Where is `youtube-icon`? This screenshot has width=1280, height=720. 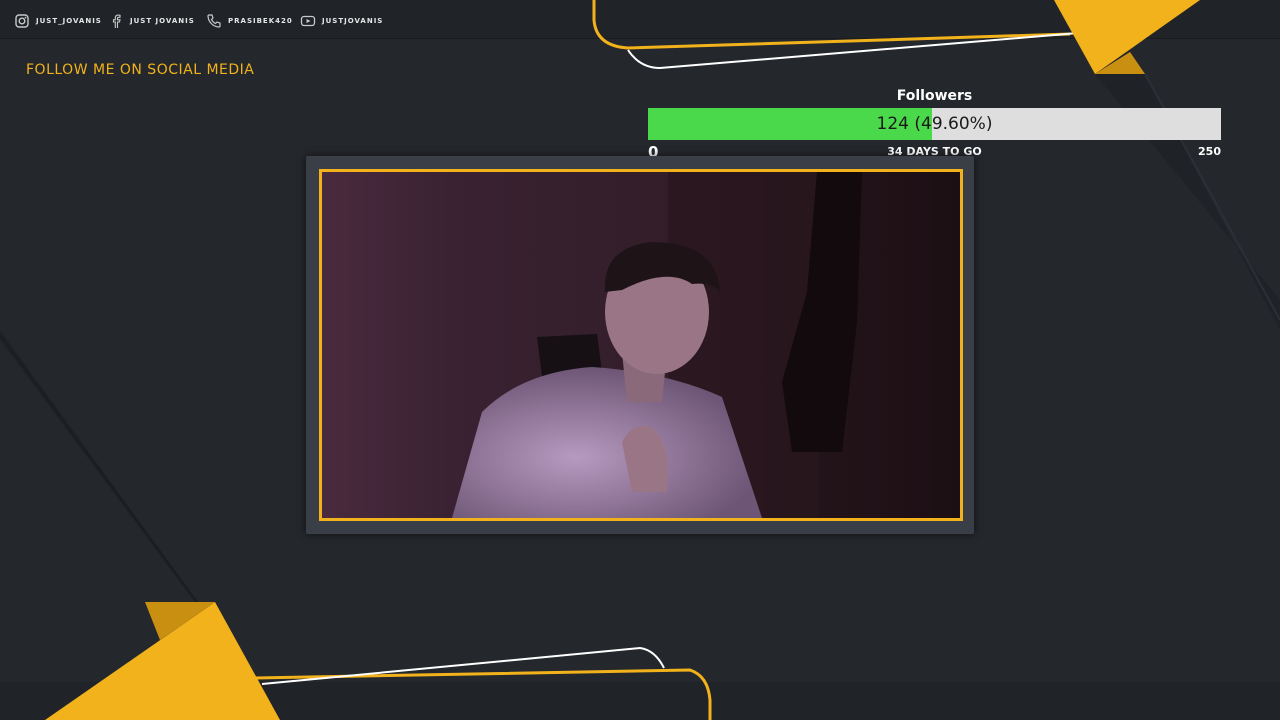 youtube-icon is located at coordinates (308, 21).